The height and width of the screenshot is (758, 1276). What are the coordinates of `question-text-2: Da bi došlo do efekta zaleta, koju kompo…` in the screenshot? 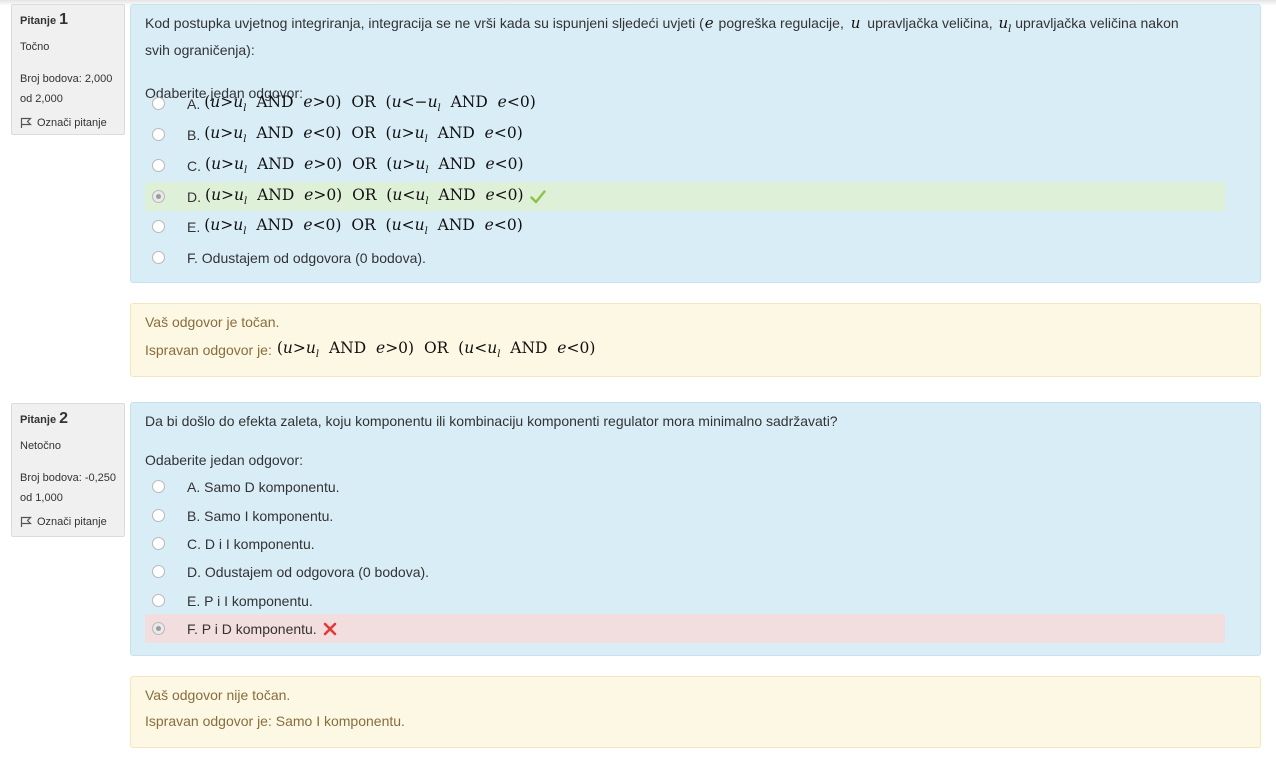 It's located at (491, 421).